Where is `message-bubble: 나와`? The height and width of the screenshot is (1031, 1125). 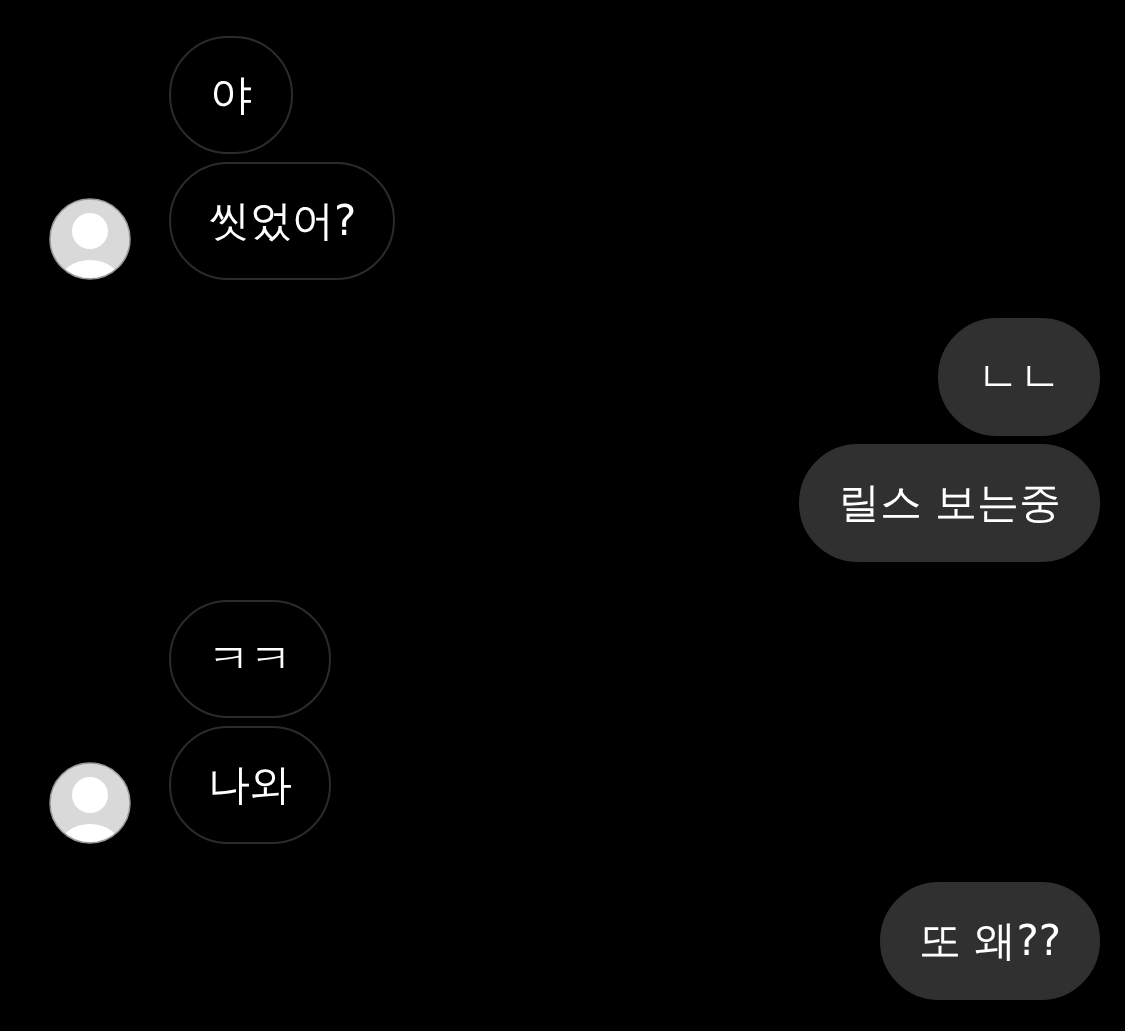
message-bubble: 나와 is located at coordinates (250, 785).